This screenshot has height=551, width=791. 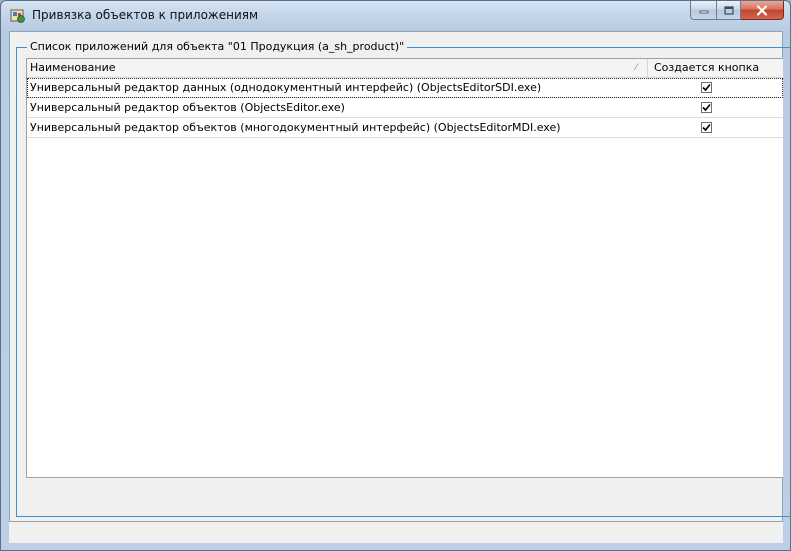 What do you see at coordinates (73, 67) in the screenshot?
I see `column-header-name-label: Наименование` at bounding box center [73, 67].